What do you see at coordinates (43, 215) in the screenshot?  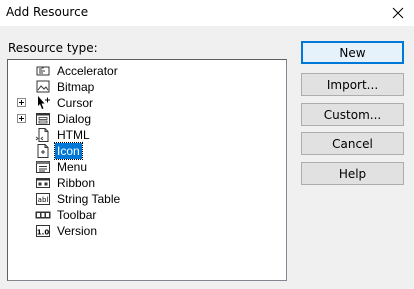 I see `toolbar-icon` at bounding box center [43, 215].